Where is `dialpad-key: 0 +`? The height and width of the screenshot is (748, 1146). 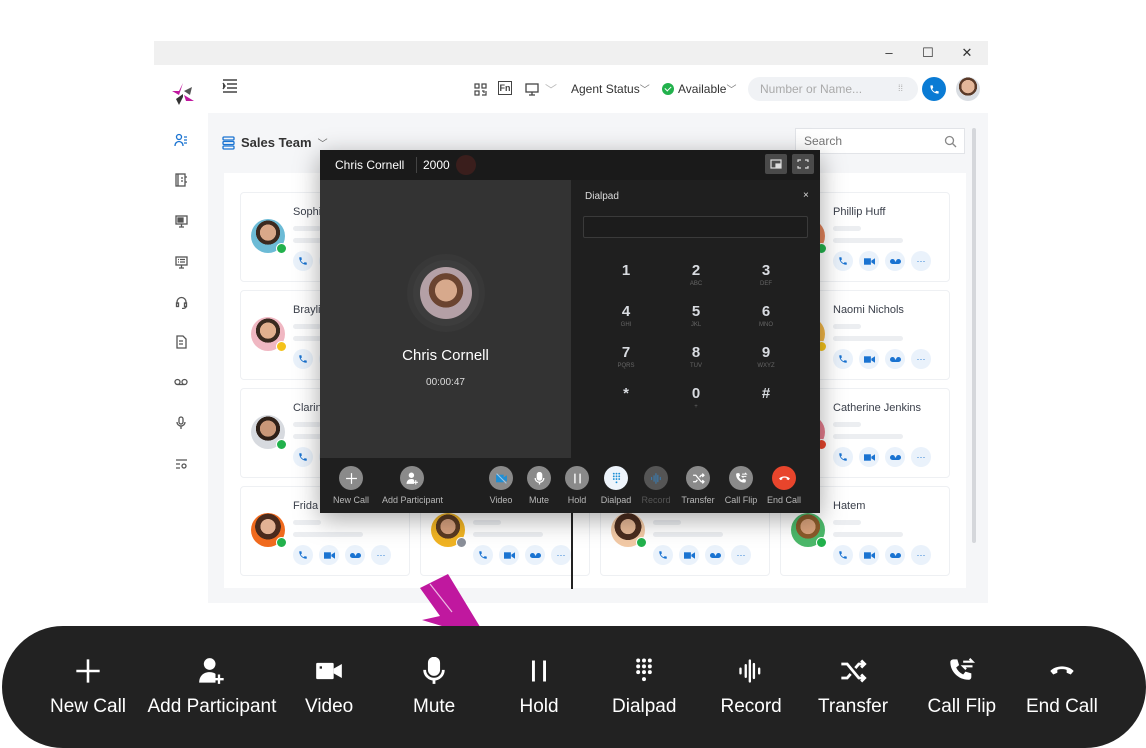 dialpad-key: 0 + is located at coordinates (696, 403).